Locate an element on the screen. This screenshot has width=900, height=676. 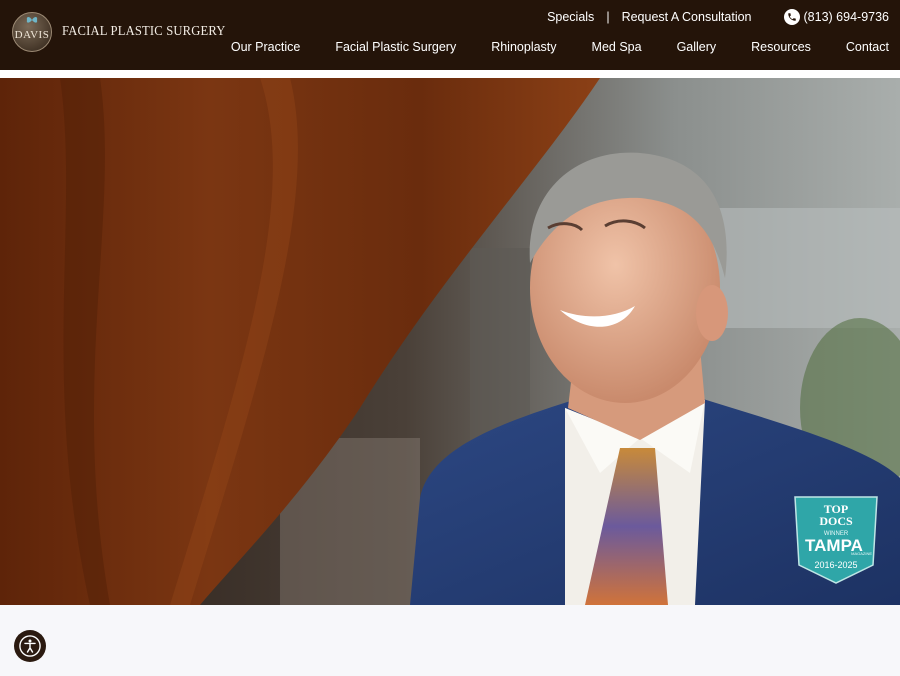
badge-line2: DOCS is located at coordinates (836, 521).